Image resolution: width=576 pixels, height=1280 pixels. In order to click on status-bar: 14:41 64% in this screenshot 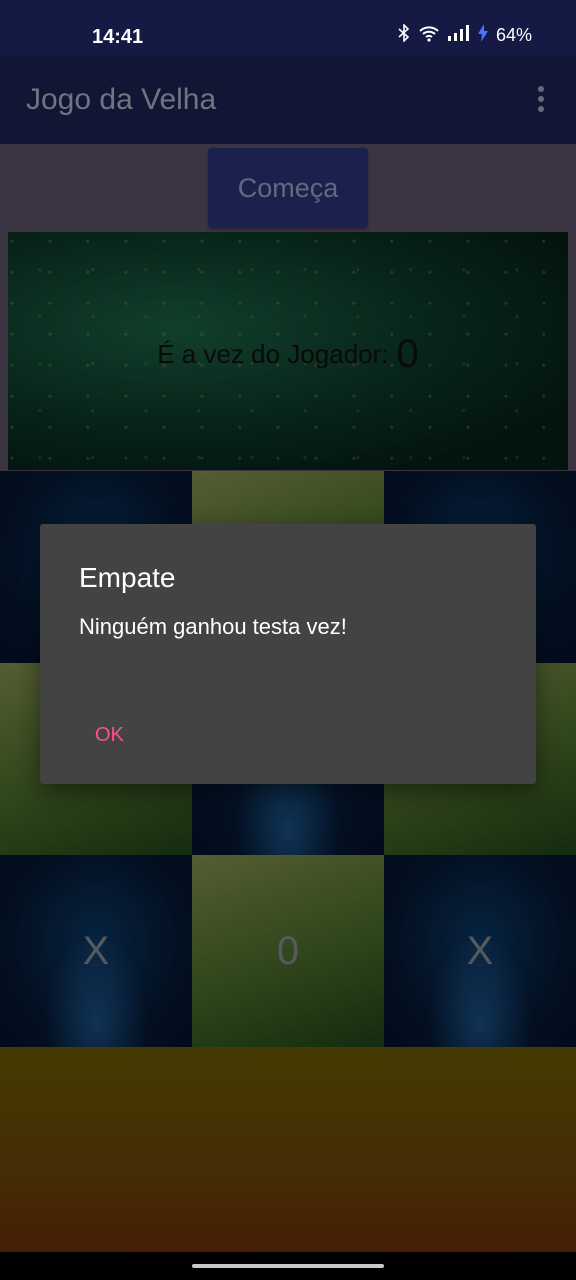, I will do `click(288, 28)`.